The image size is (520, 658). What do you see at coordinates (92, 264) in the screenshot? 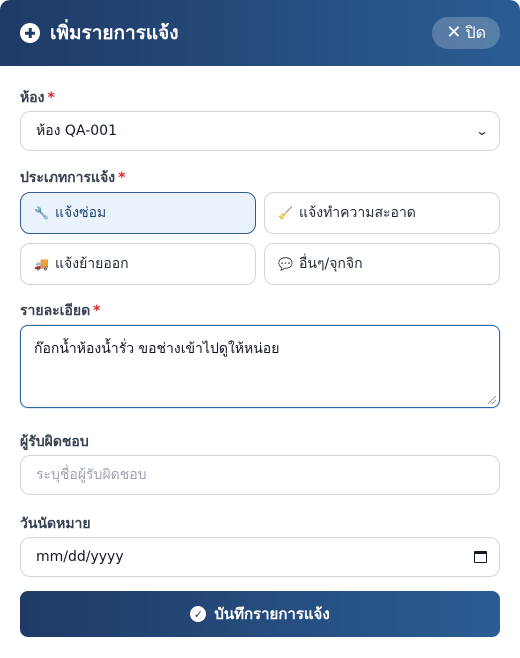
I see `type-option-label: แจ้งย้ายออก` at bounding box center [92, 264].